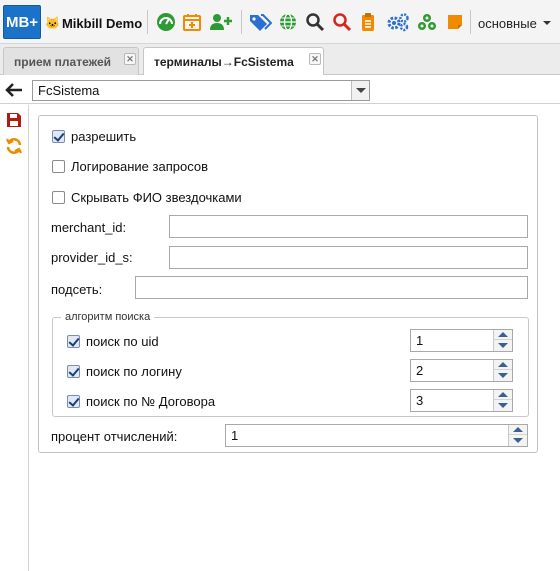 The height and width of the screenshot is (571, 560). I want to click on main-menu-dropdown: основные, so click(514, 23).